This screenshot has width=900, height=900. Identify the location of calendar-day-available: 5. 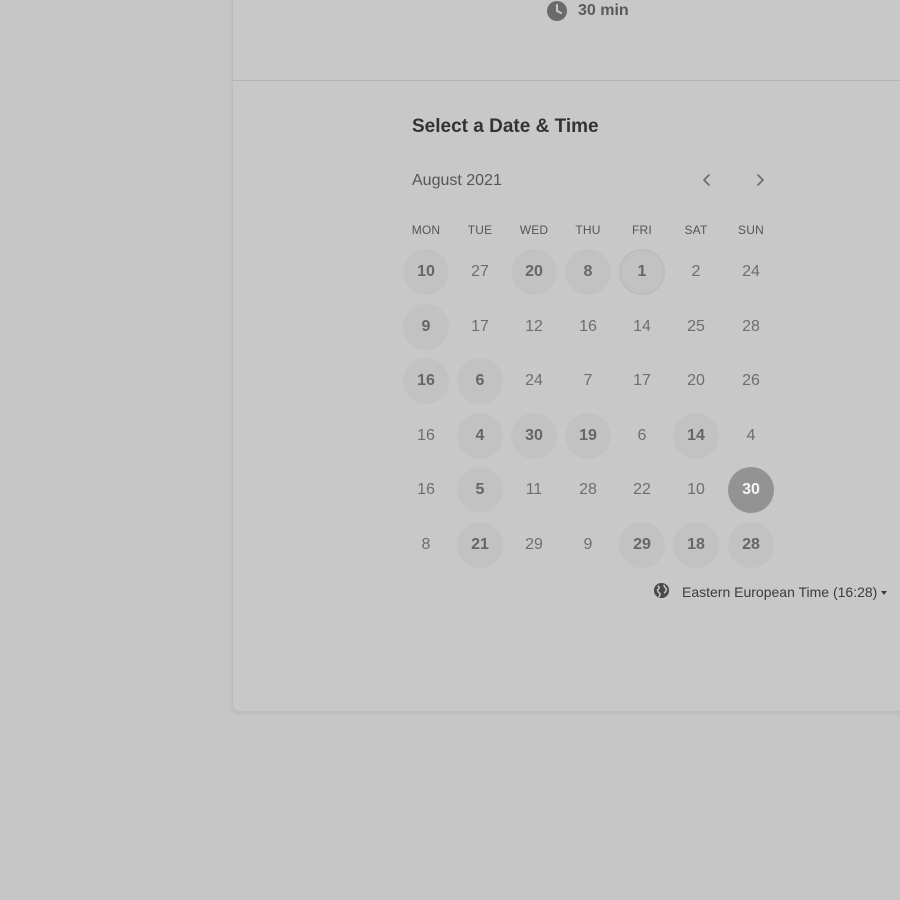
(480, 490).